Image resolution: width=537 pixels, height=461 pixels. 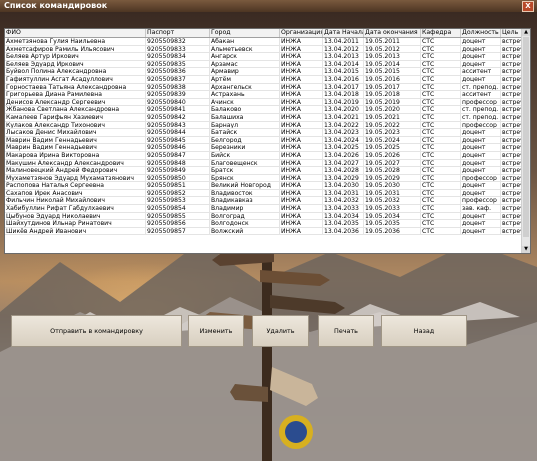 What do you see at coordinates (343, 185) in the screenshot?
I see `cell-start-date: 13.04.2030` at bounding box center [343, 185].